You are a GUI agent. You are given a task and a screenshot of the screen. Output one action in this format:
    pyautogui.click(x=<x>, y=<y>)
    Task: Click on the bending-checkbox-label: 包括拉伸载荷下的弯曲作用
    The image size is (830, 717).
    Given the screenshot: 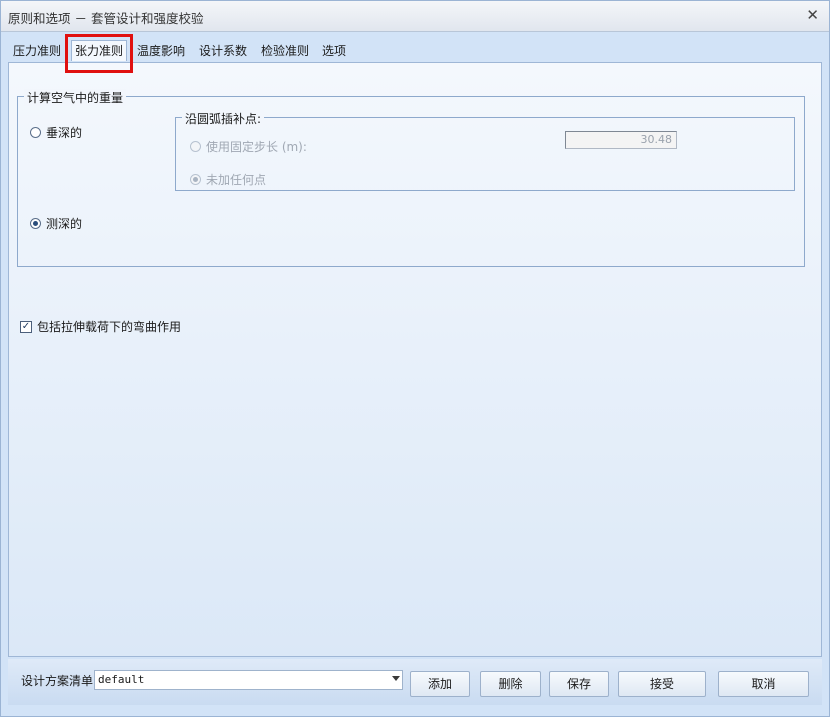 What is the action you would take?
    pyautogui.click(x=109, y=327)
    